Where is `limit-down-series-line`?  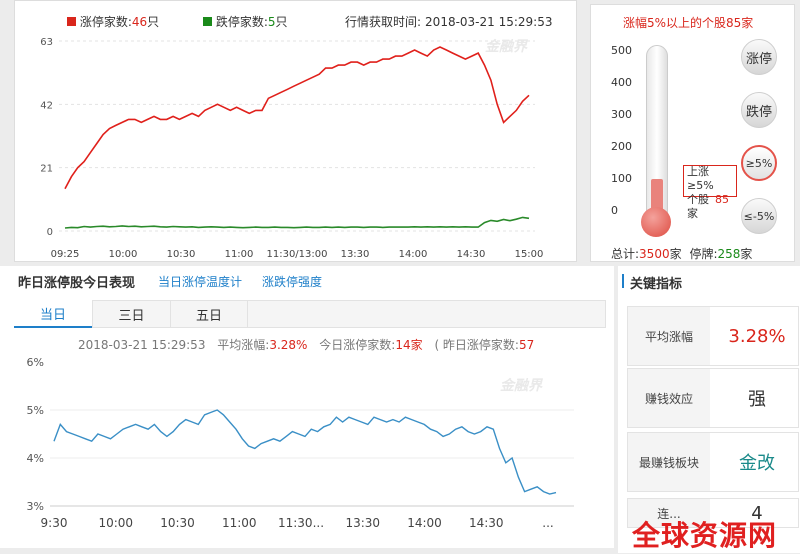 limit-down-series-line is located at coordinates (297, 222).